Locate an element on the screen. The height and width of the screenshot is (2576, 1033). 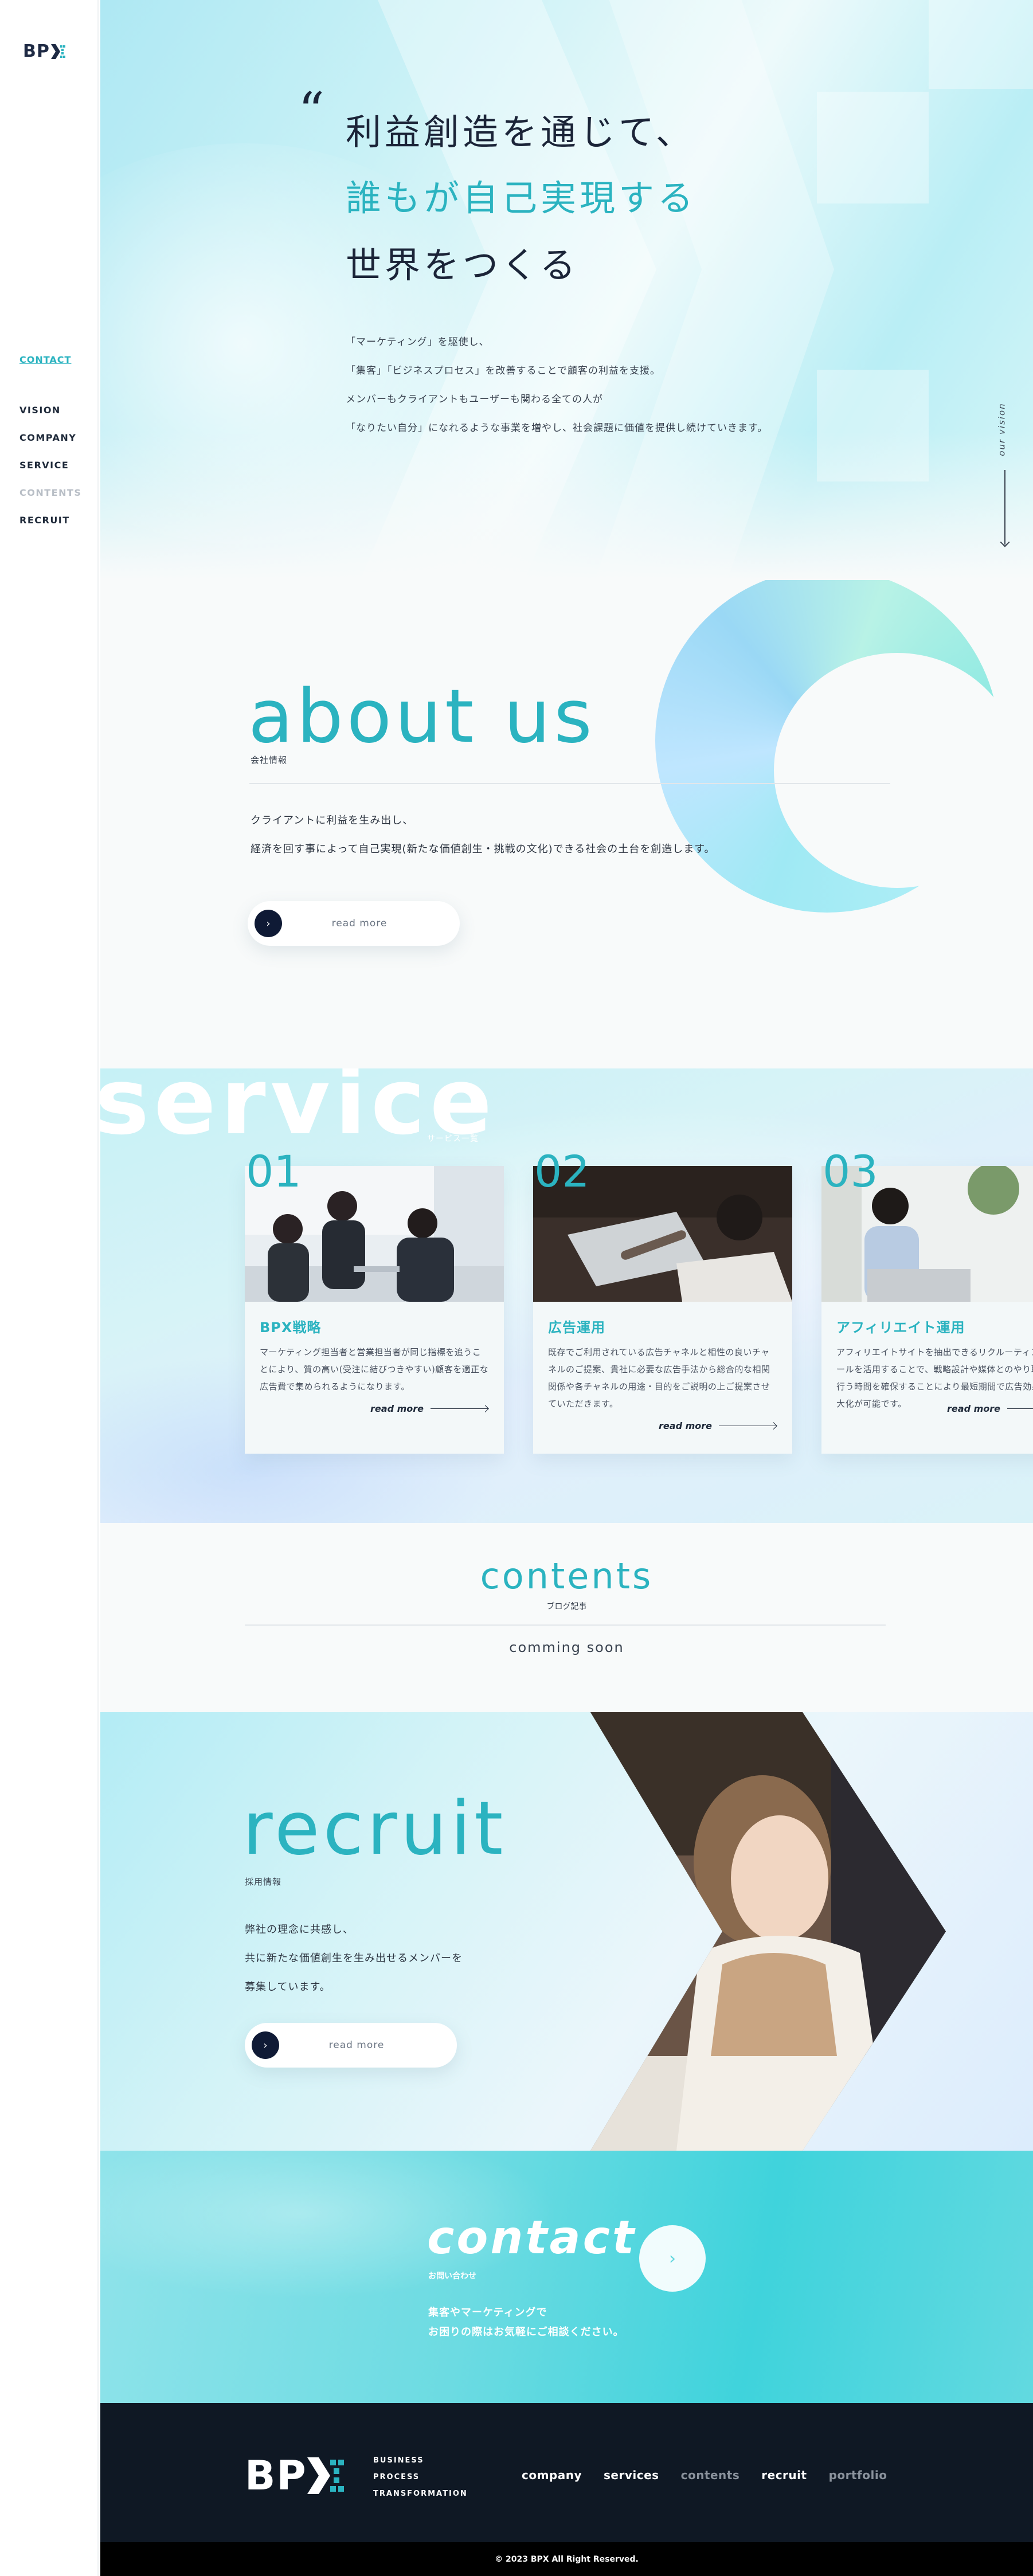
recruit-title: recruit is located at coordinates (374, 1829).